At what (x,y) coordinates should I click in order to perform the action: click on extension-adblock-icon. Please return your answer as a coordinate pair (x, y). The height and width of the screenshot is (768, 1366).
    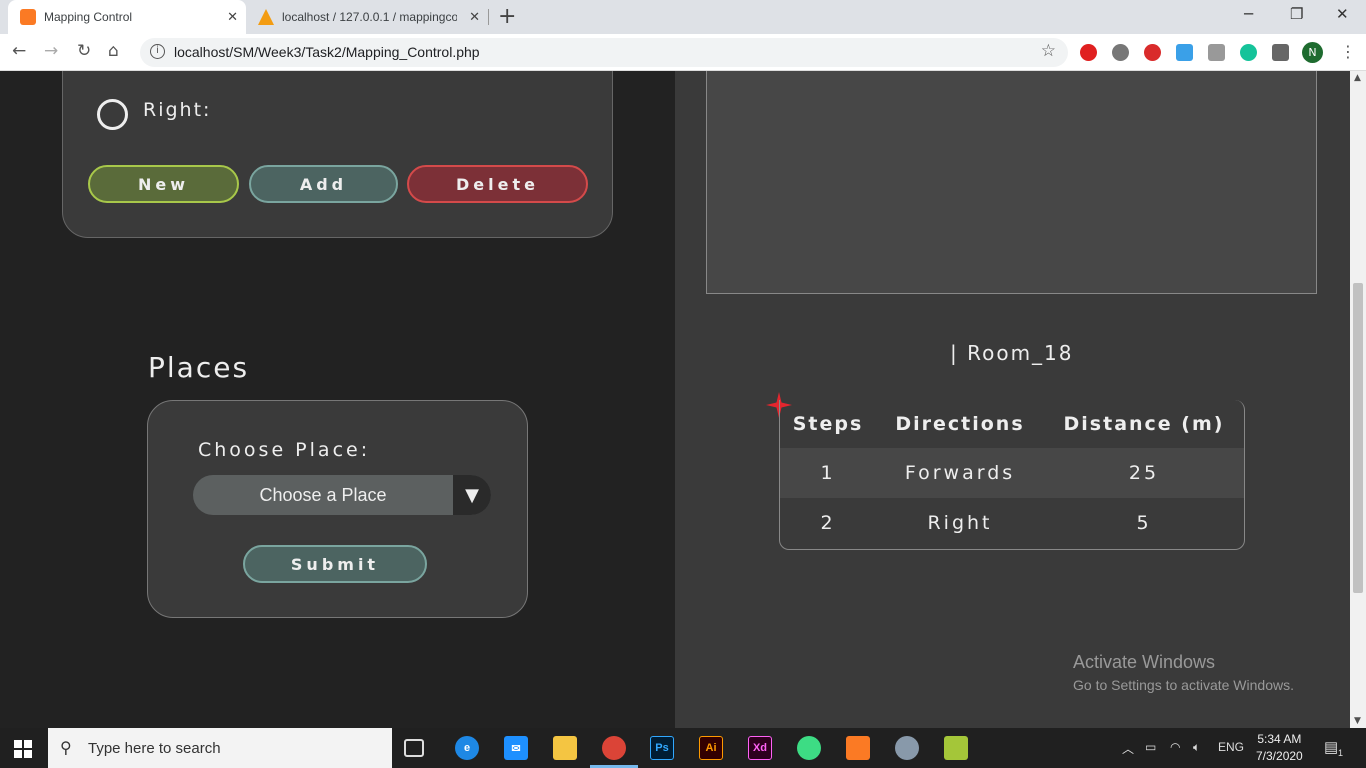
    Looking at the image, I should click on (1088, 52).